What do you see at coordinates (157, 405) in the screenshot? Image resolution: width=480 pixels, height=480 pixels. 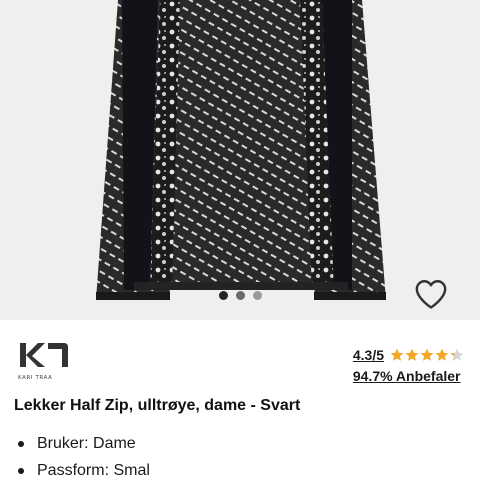 I see `product-title: Lekker Half Zip, ulltrøye, dame - Svart` at bounding box center [157, 405].